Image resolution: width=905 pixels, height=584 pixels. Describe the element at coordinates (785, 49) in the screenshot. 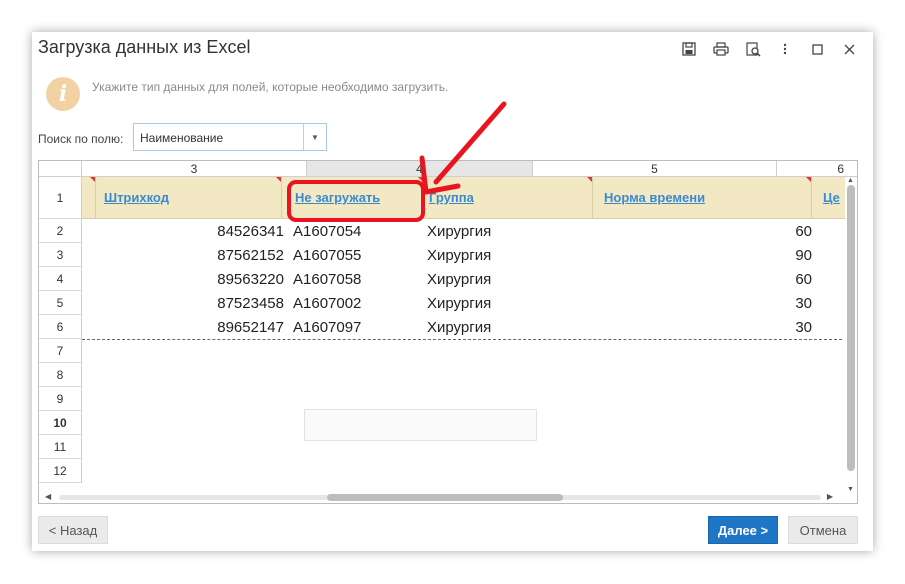

I see `more-icon` at that location.